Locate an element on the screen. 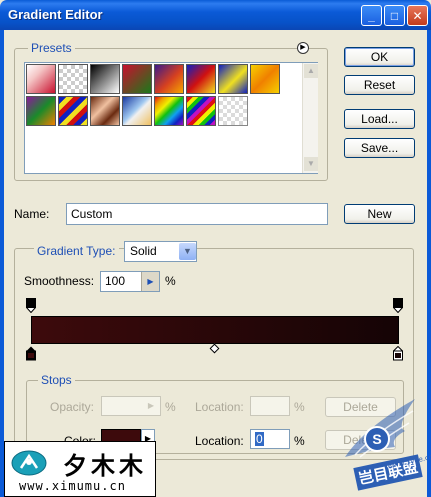 This screenshot has width=431, height=497. watermark-logo-box: 夕木木 www.ximumu.cn is located at coordinates (80, 469).